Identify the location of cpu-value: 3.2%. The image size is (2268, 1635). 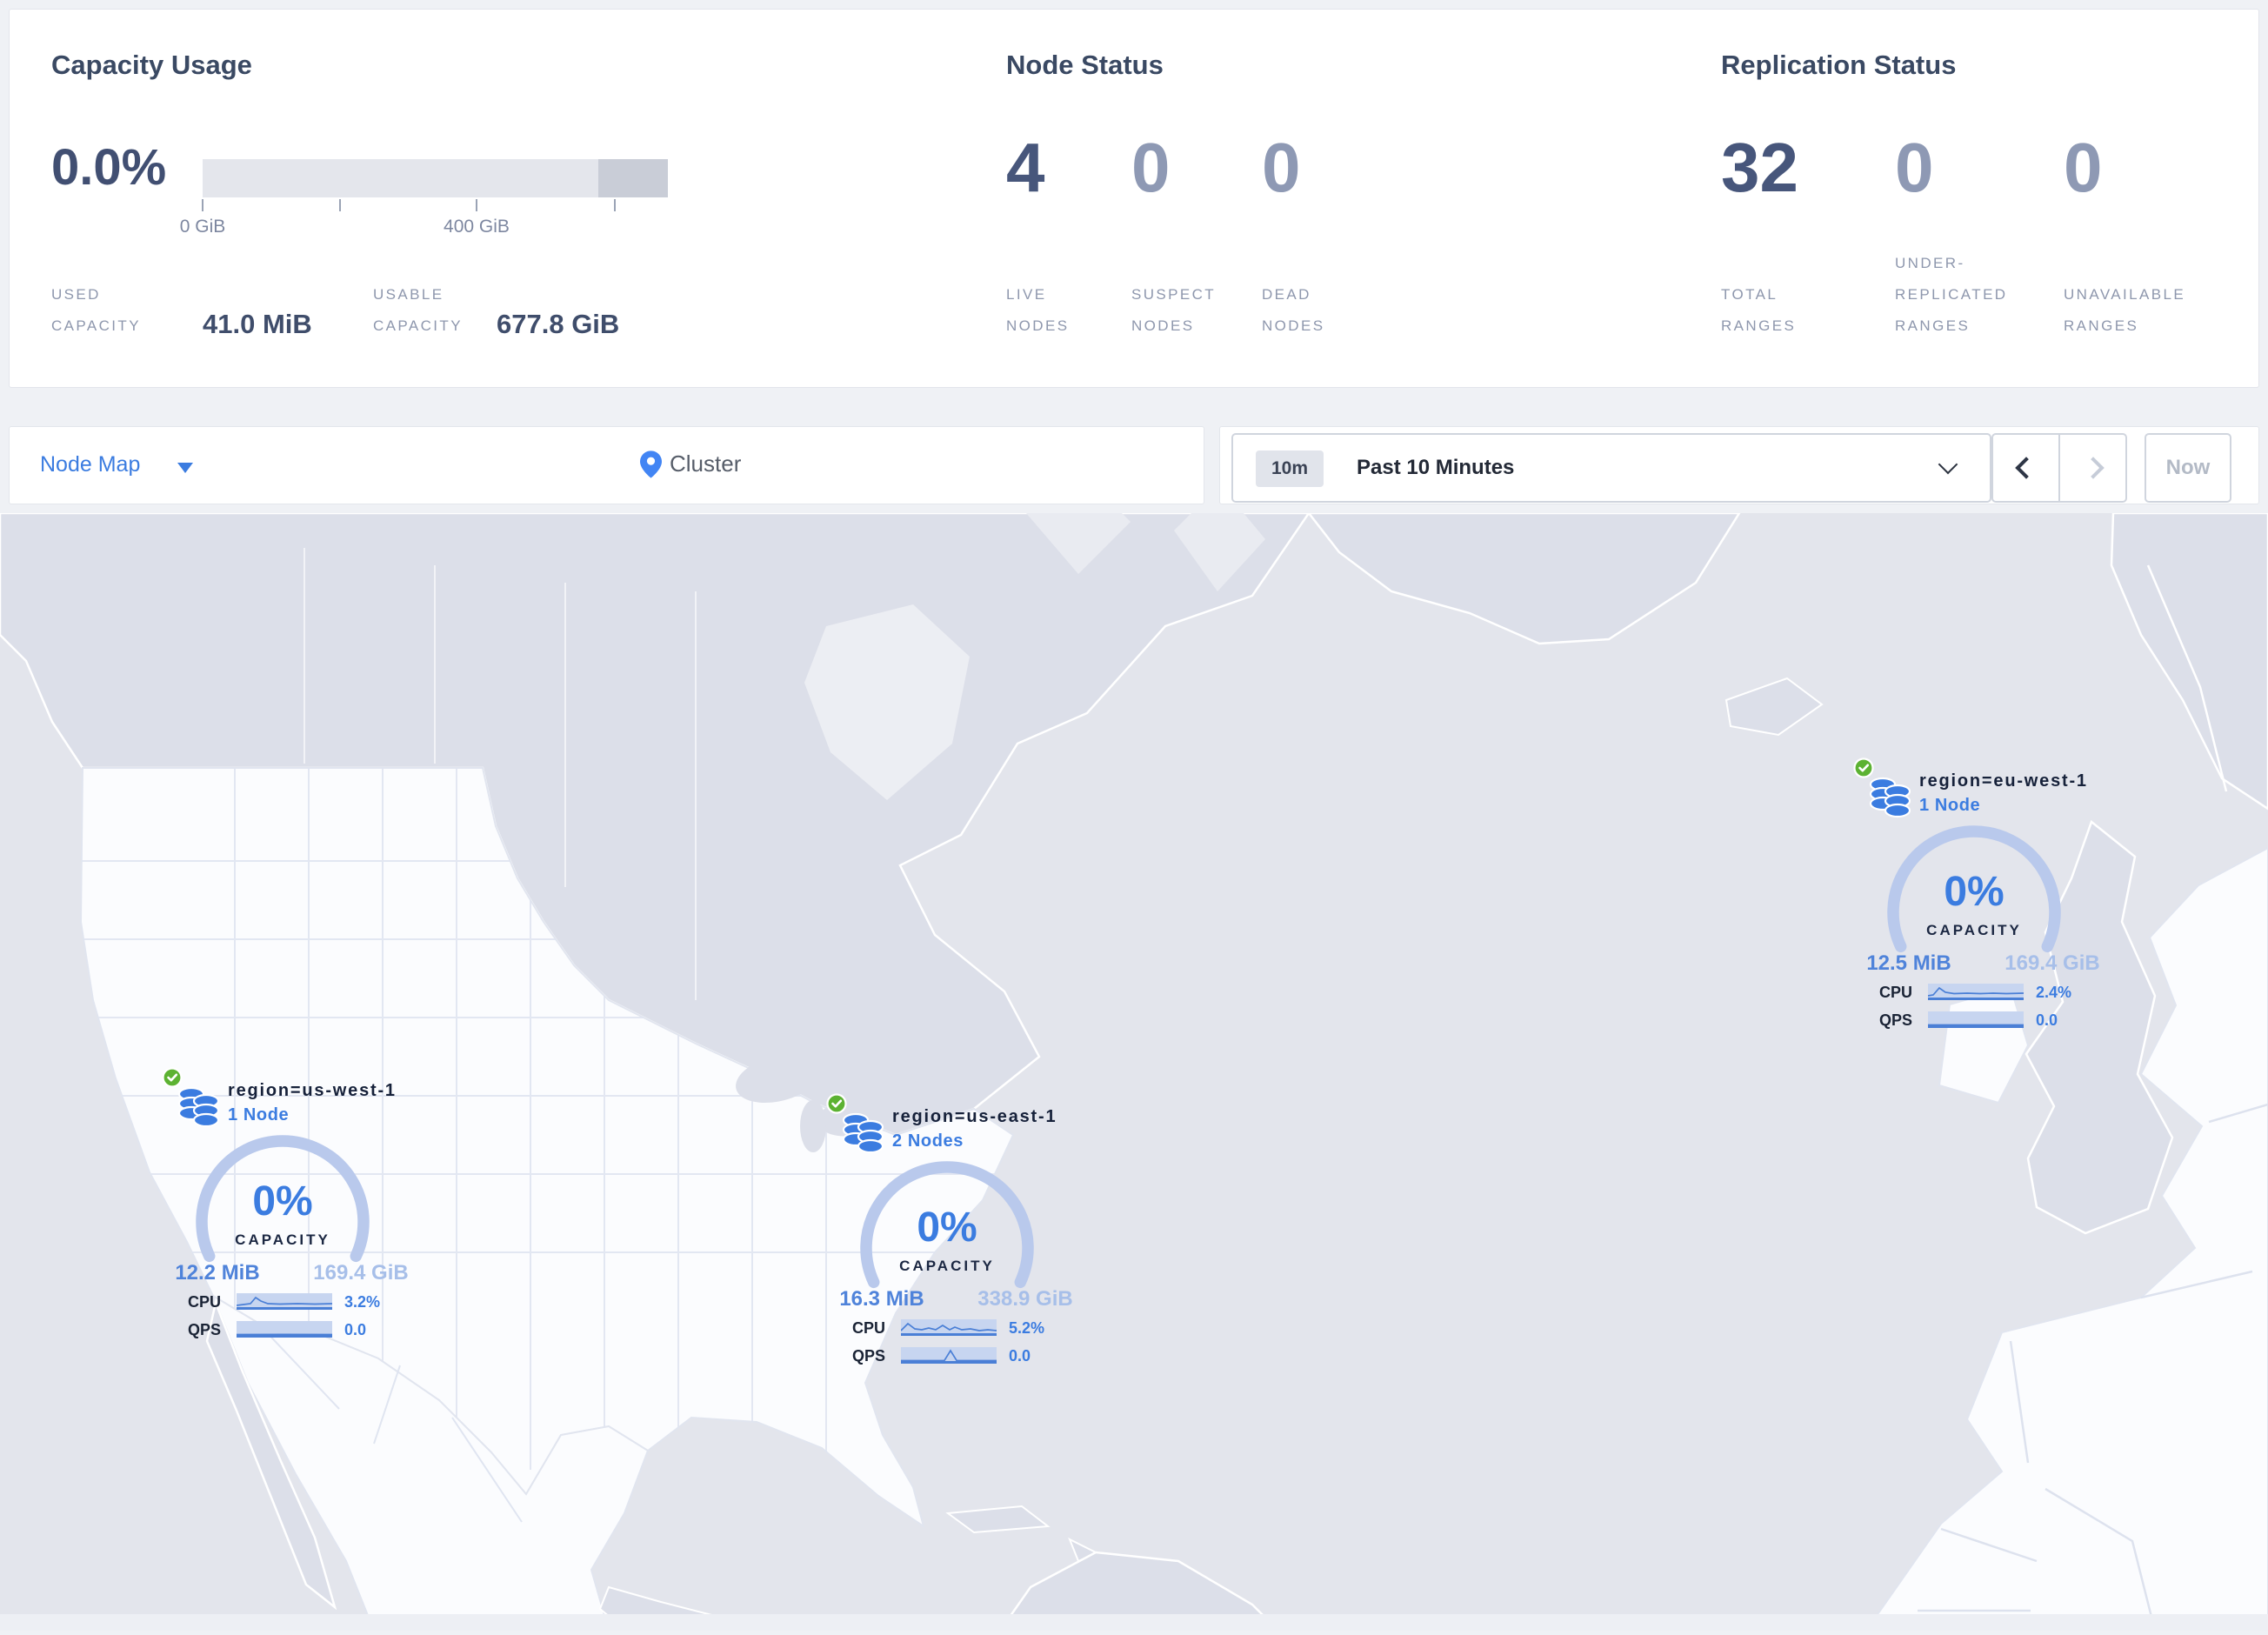
(362, 1302).